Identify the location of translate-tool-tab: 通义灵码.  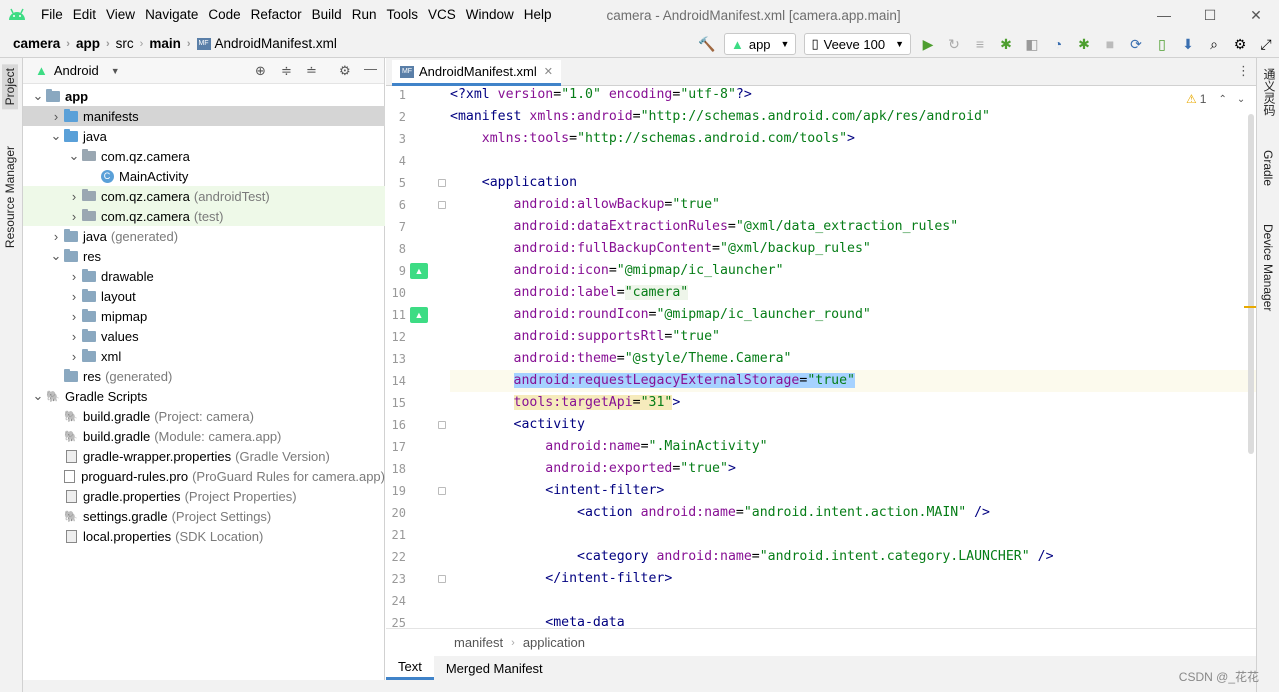
(1269, 92).